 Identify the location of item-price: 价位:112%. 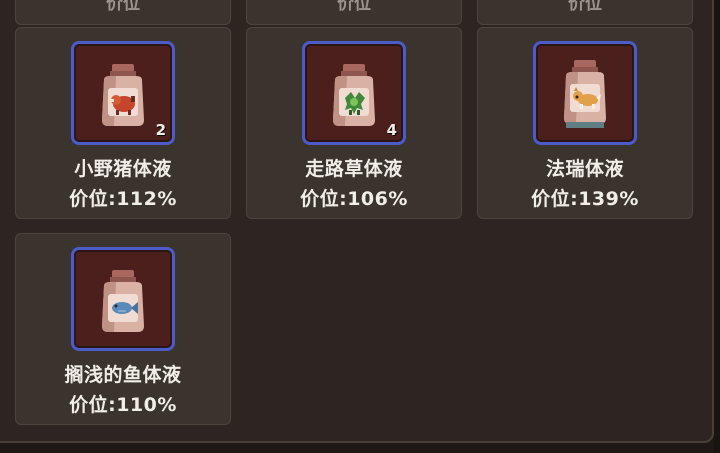
(123, 199).